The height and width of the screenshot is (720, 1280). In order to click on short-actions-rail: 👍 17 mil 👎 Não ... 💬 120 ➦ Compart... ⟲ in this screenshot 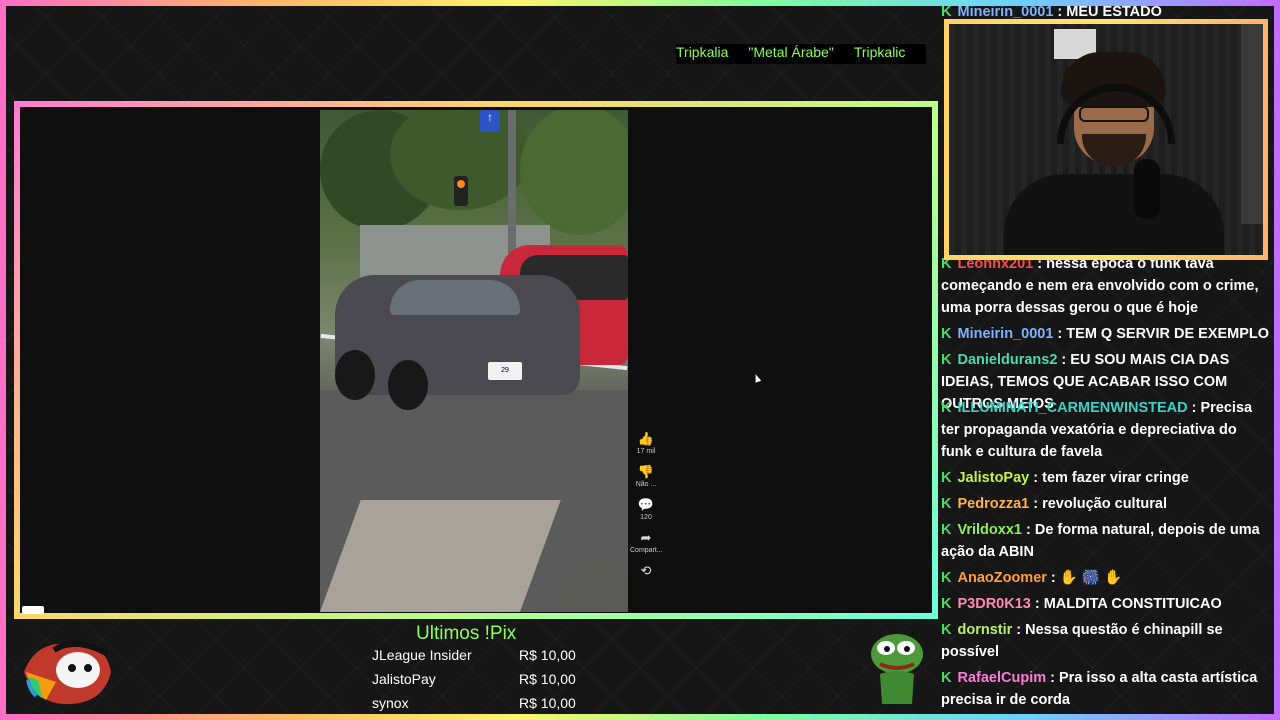, I will do `click(646, 509)`.